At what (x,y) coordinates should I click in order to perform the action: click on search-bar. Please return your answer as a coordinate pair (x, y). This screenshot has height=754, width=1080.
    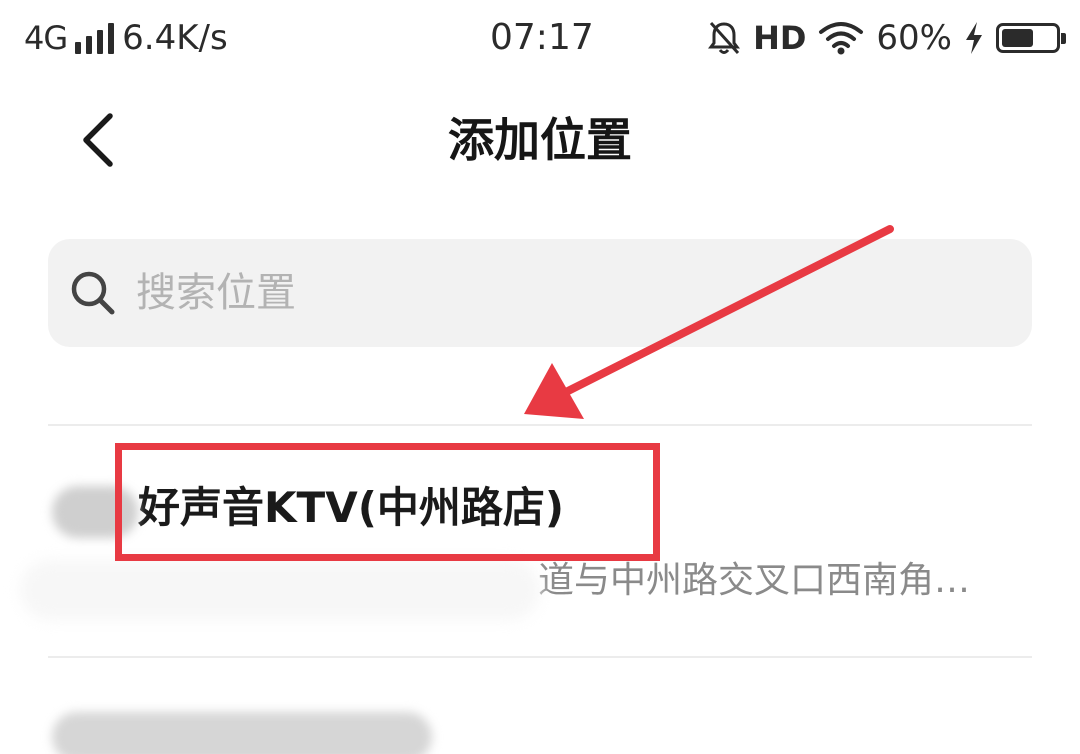
    Looking at the image, I should click on (540, 293).